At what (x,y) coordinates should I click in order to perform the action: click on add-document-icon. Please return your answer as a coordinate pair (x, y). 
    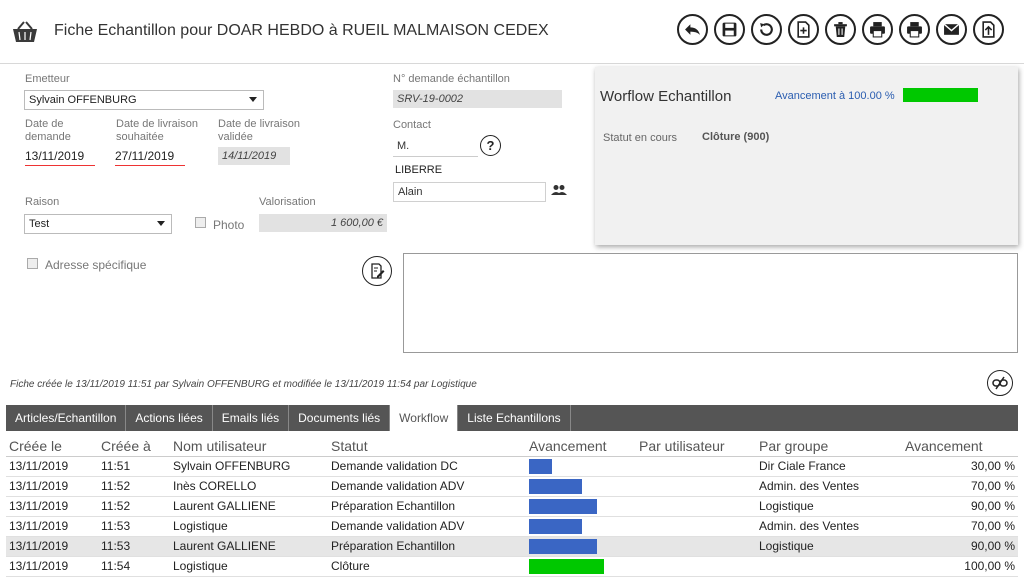
    Looking at the image, I should click on (803, 29).